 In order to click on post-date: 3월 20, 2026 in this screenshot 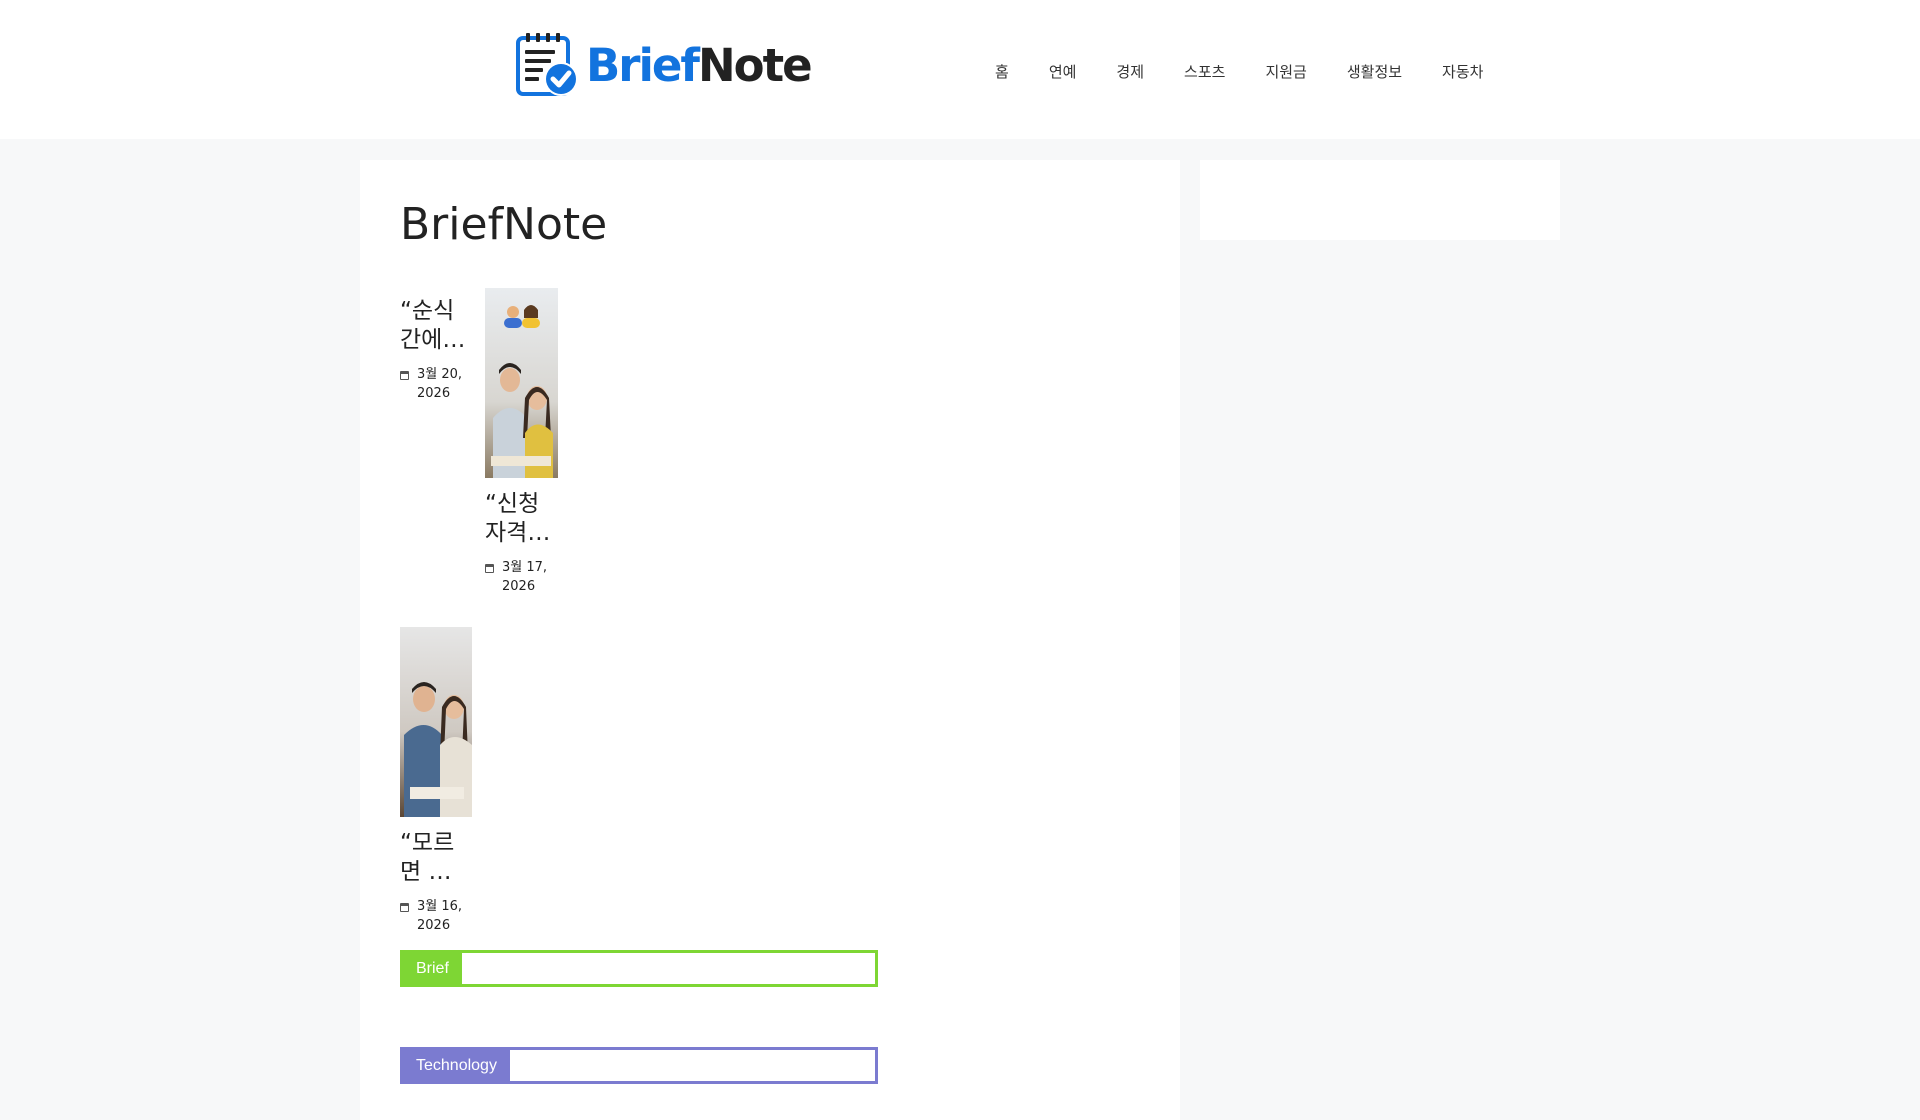, I will do `click(438, 384)`.